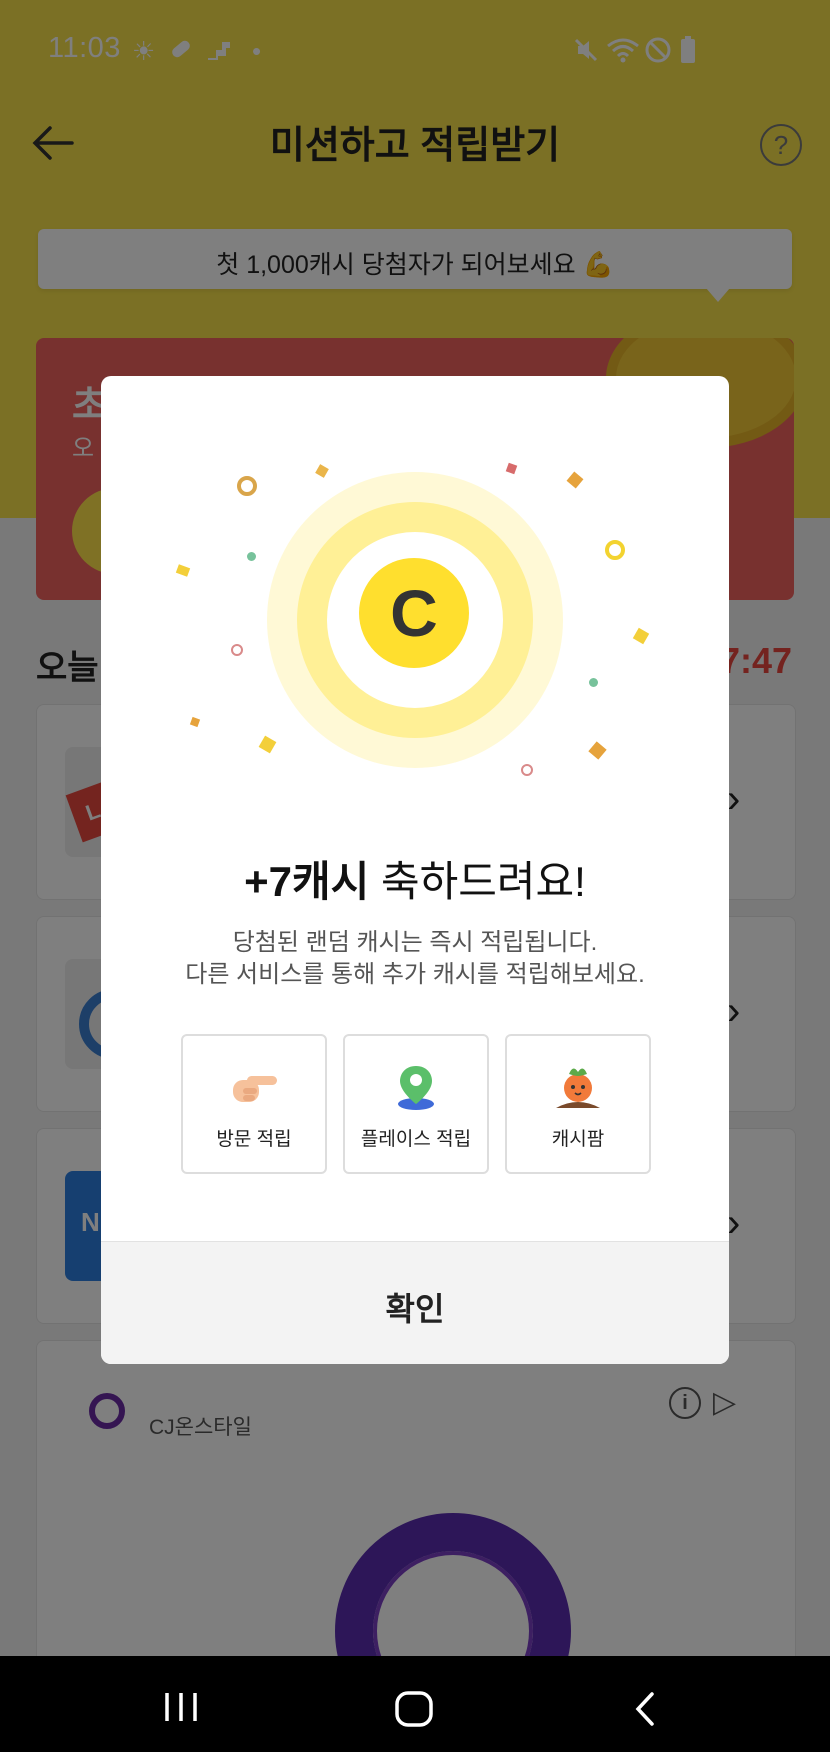 This screenshot has width=830, height=1752. I want to click on dialog-description-line2: 다른 서비스를 통해 추가 캐시를 적립해보세요., so click(415, 974).